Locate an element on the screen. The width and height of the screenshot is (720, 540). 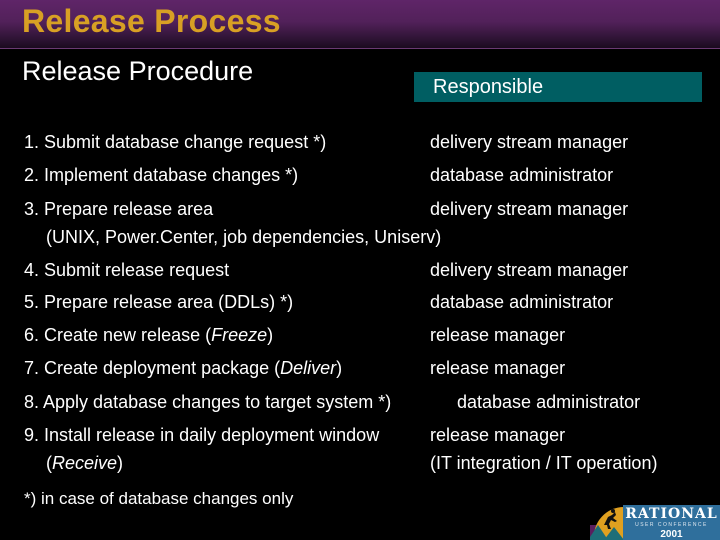
step-9-detail: (Receive) is located at coordinates (84, 463).